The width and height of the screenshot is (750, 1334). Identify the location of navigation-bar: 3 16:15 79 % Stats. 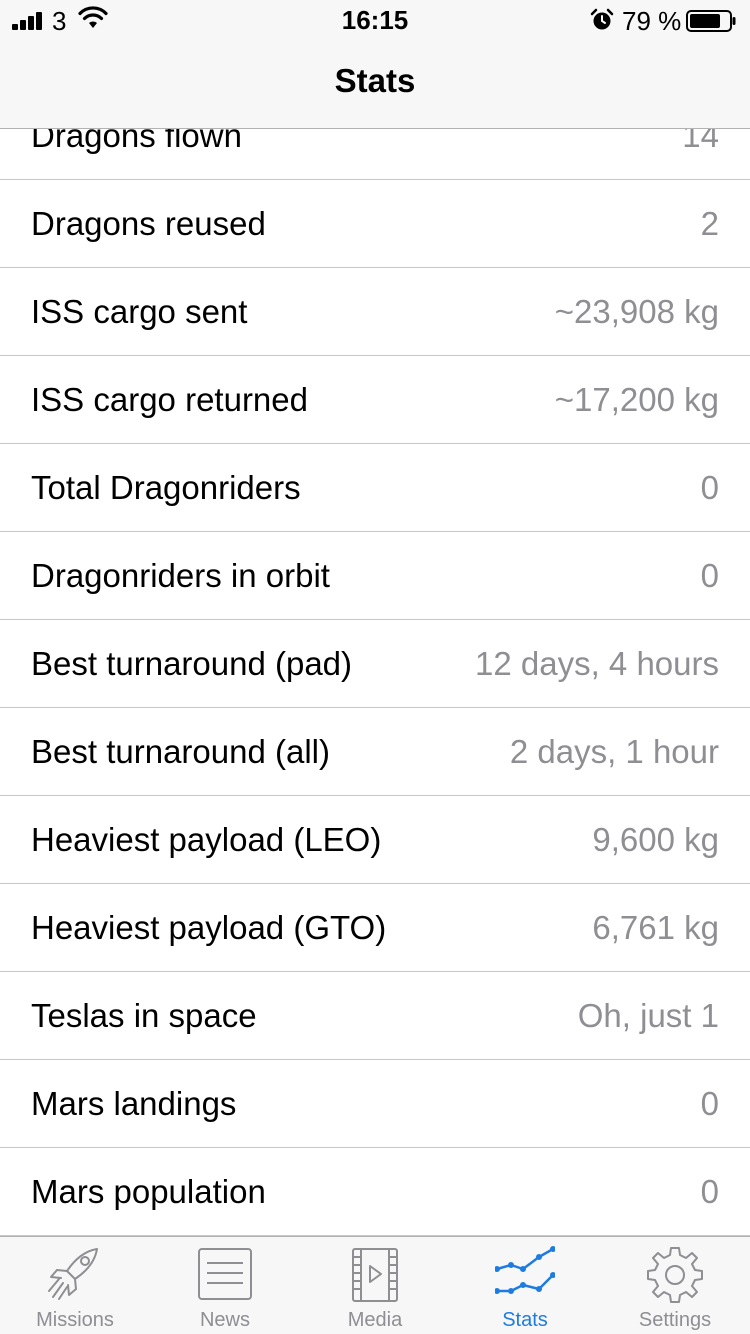
(375, 64).